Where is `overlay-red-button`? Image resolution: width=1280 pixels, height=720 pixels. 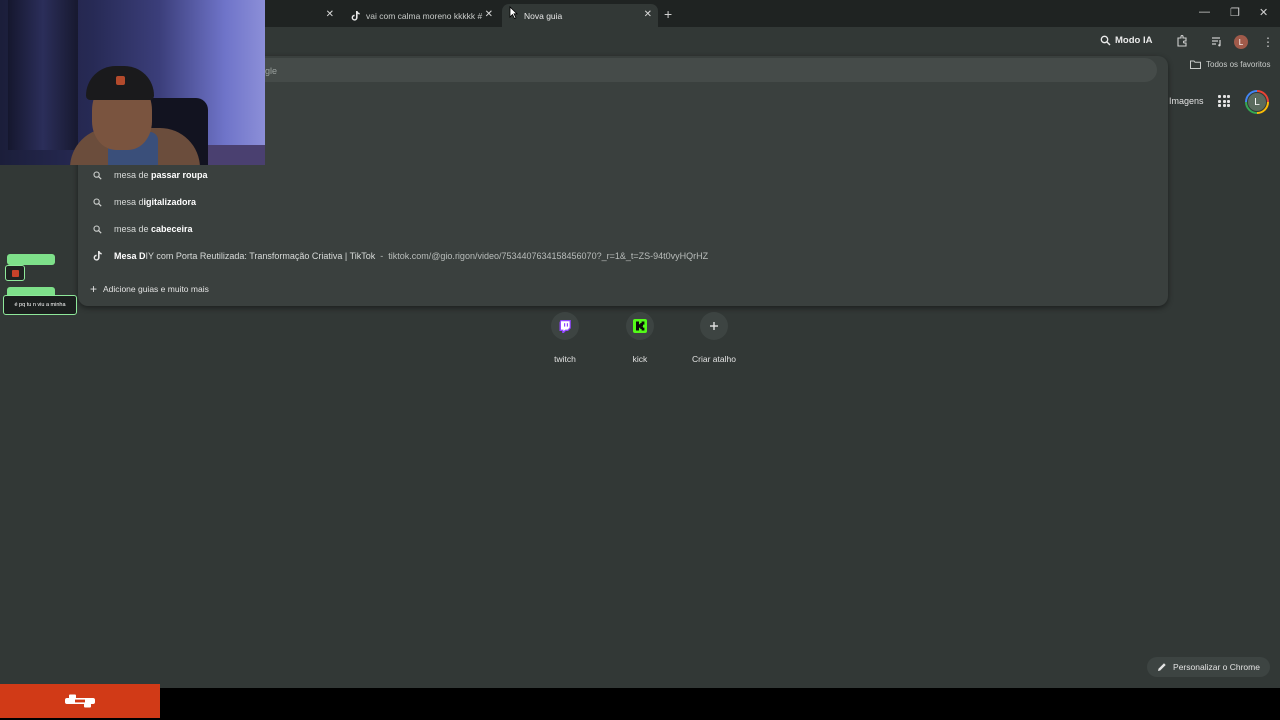 overlay-red-button is located at coordinates (80, 701).